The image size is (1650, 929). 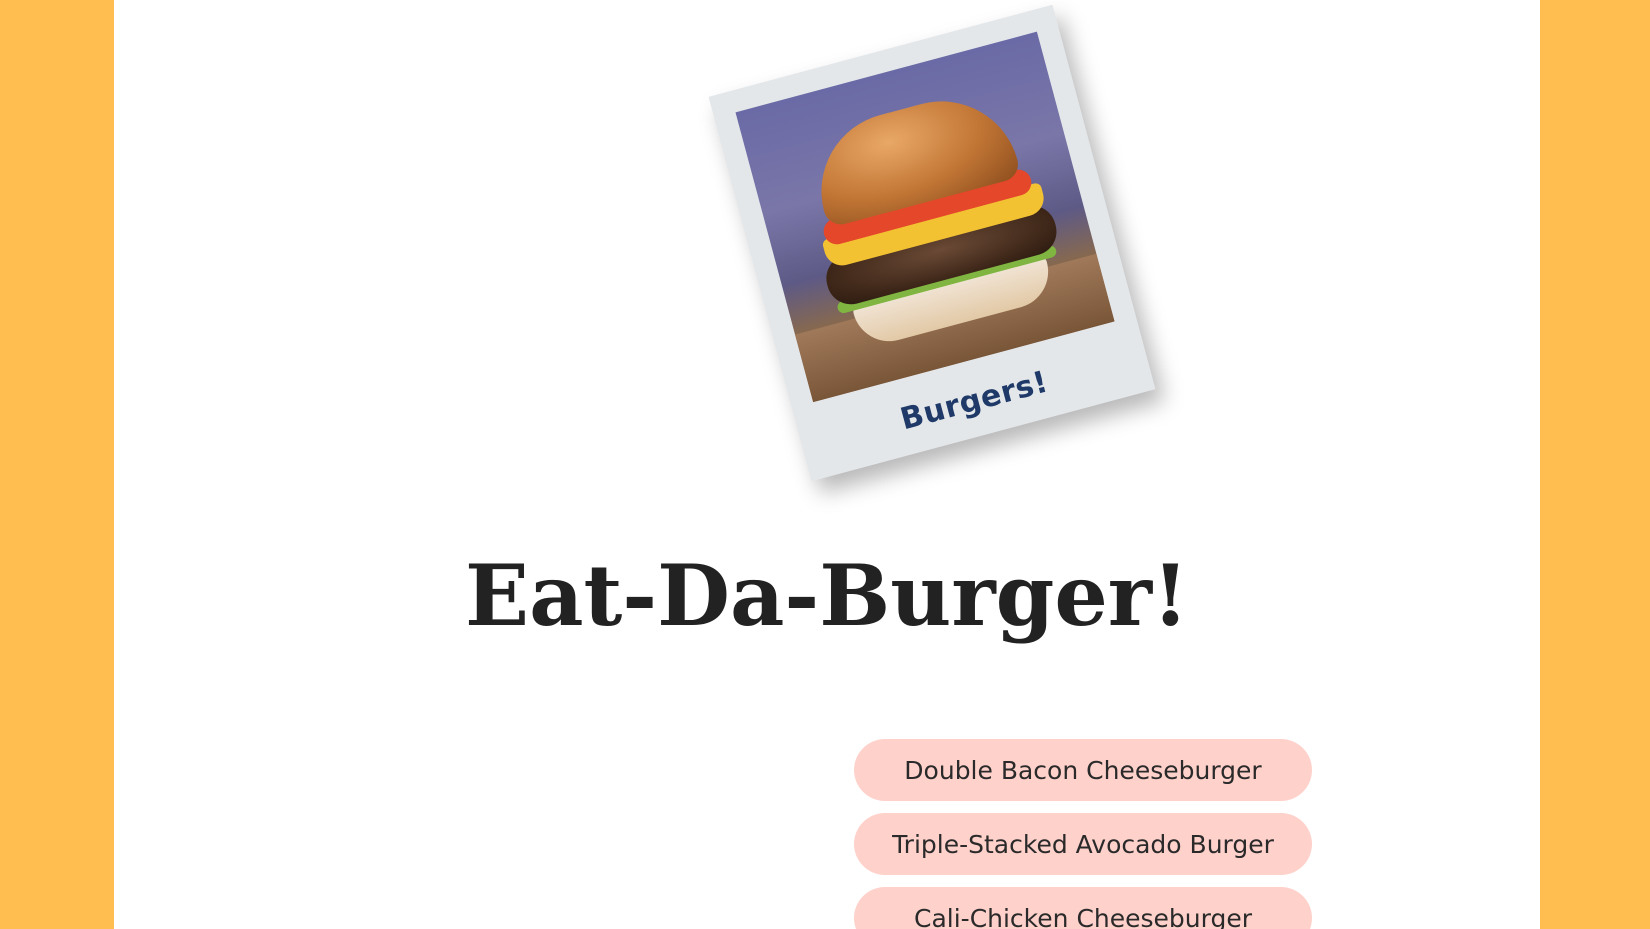 I want to click on menu-item-triple-stacked-avocado-burger: Triple-Stacked Avocado Burger, so click(x=1083, y=844).